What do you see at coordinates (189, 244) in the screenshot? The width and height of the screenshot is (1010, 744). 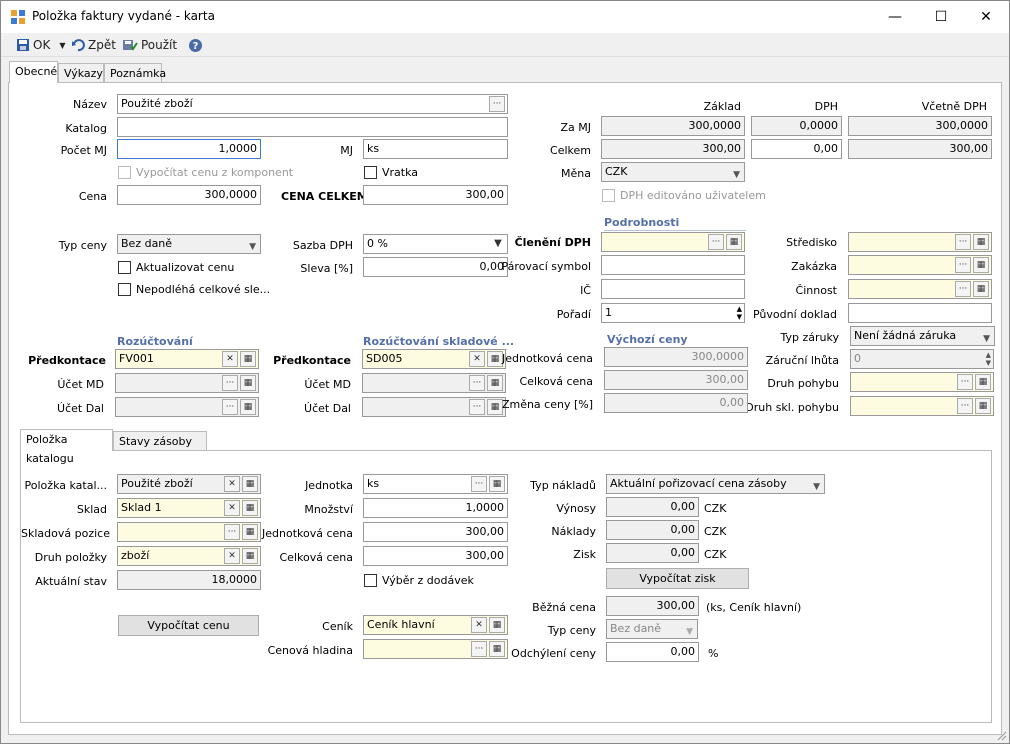 I see `typ-ceny-select: Bez daně ▼` at bounding box center [189, 244].